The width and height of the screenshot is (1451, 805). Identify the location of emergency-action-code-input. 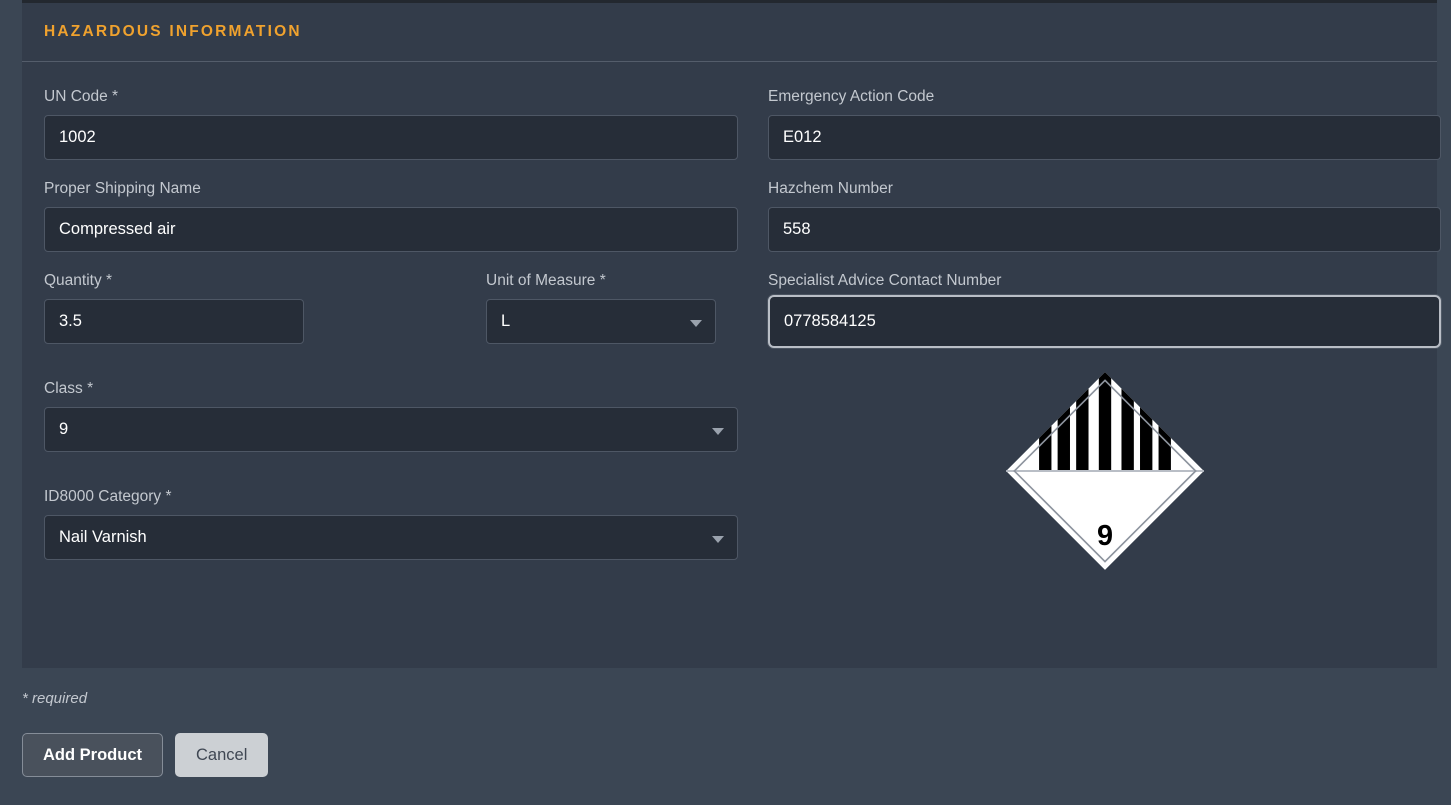
(1104, 137).